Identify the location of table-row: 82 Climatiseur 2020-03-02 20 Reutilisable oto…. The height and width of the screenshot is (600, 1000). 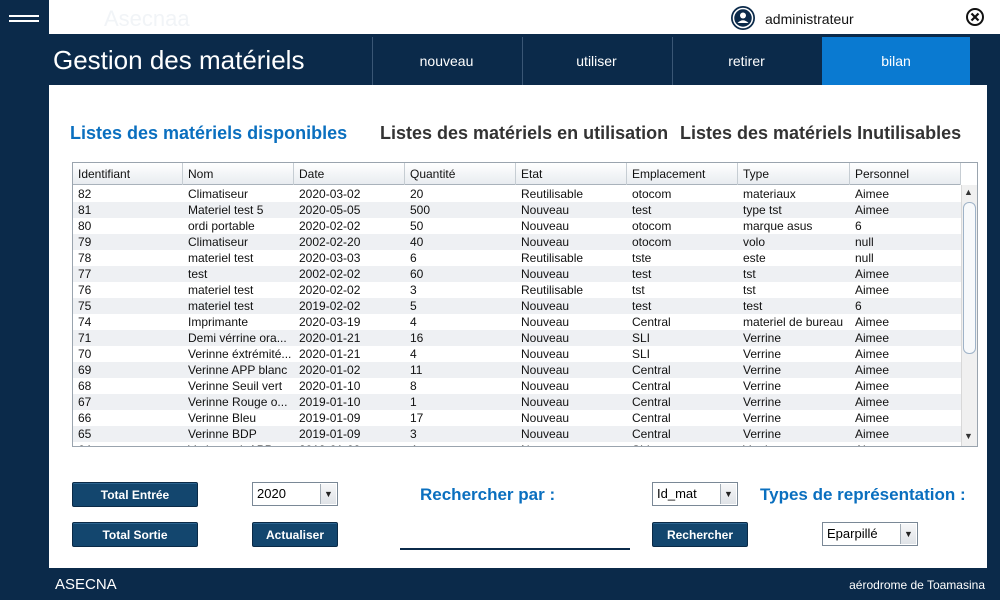
(517, 194).